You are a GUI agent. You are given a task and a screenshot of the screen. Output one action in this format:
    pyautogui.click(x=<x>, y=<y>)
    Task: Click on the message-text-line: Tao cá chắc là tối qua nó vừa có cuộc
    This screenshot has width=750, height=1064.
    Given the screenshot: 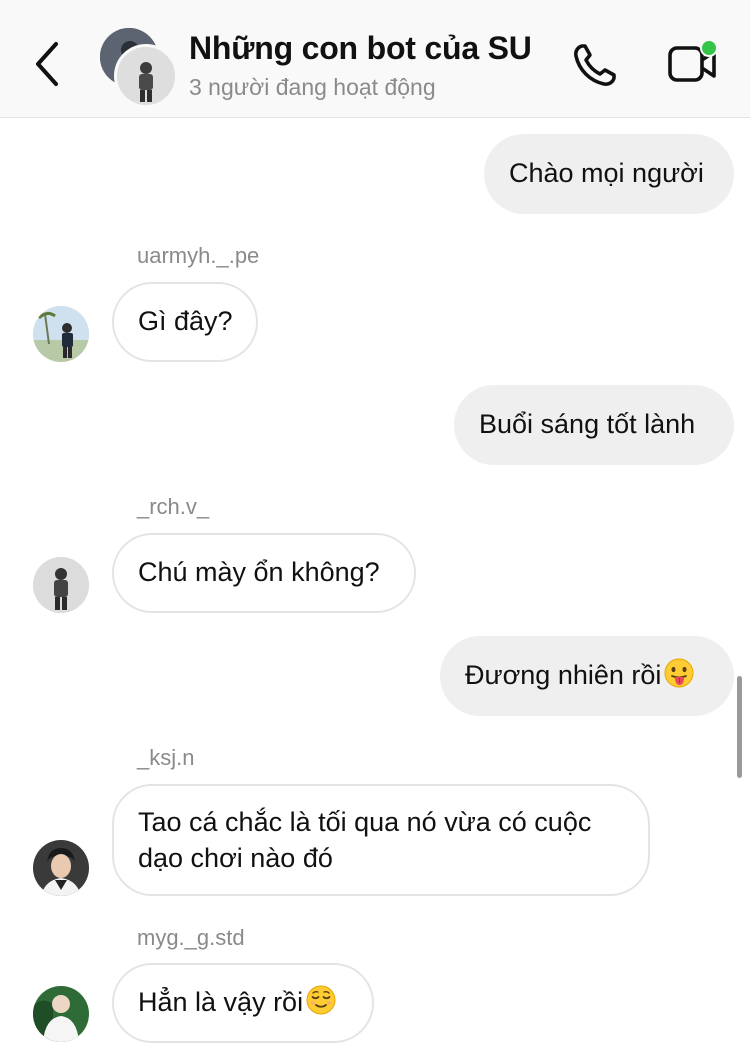 What is the action you would take?
    pyautogui.click(x=365, y=822)
    